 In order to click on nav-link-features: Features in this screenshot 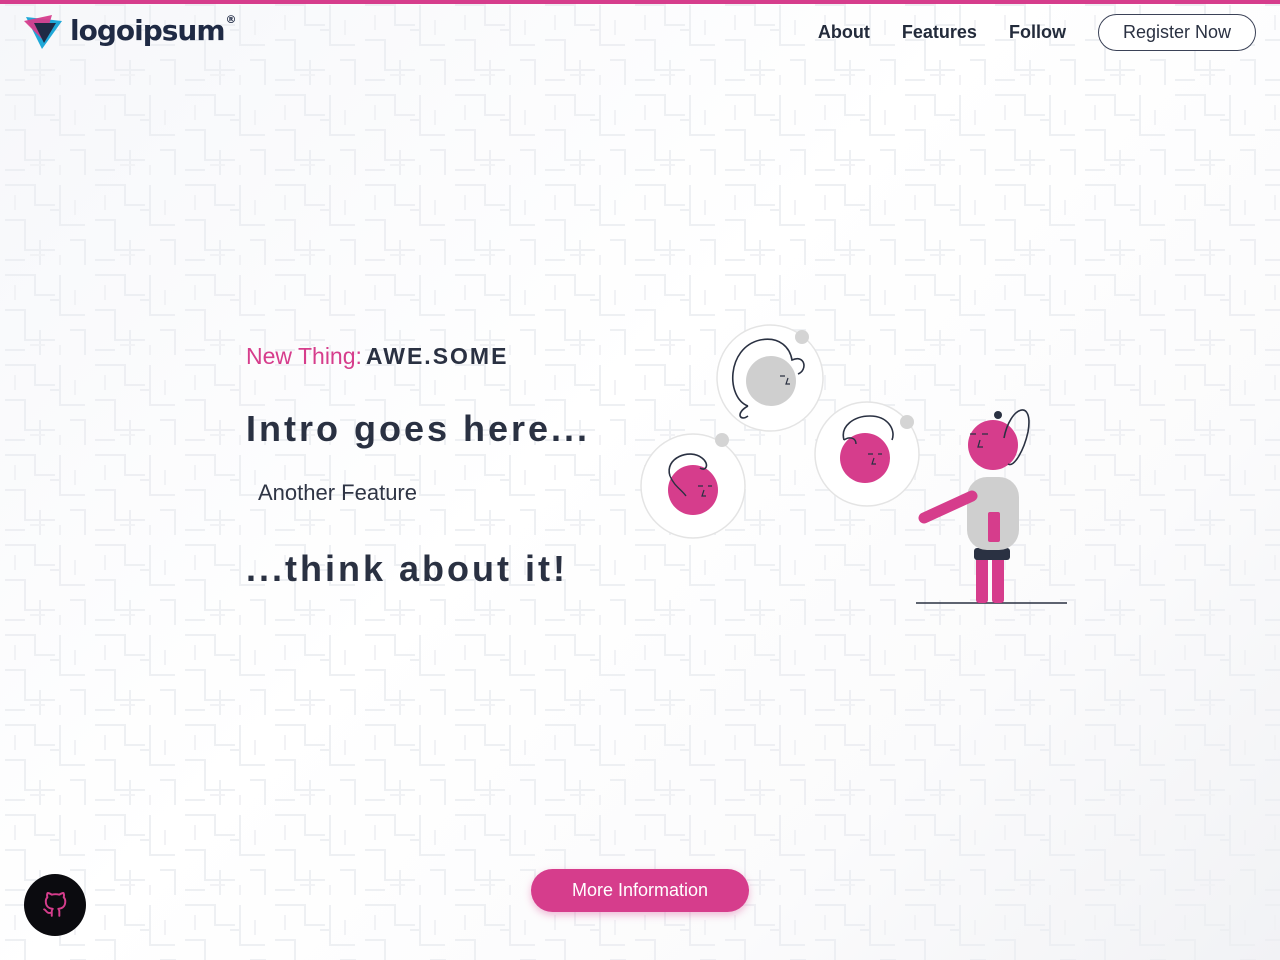, I will do `click(939, 32)`.